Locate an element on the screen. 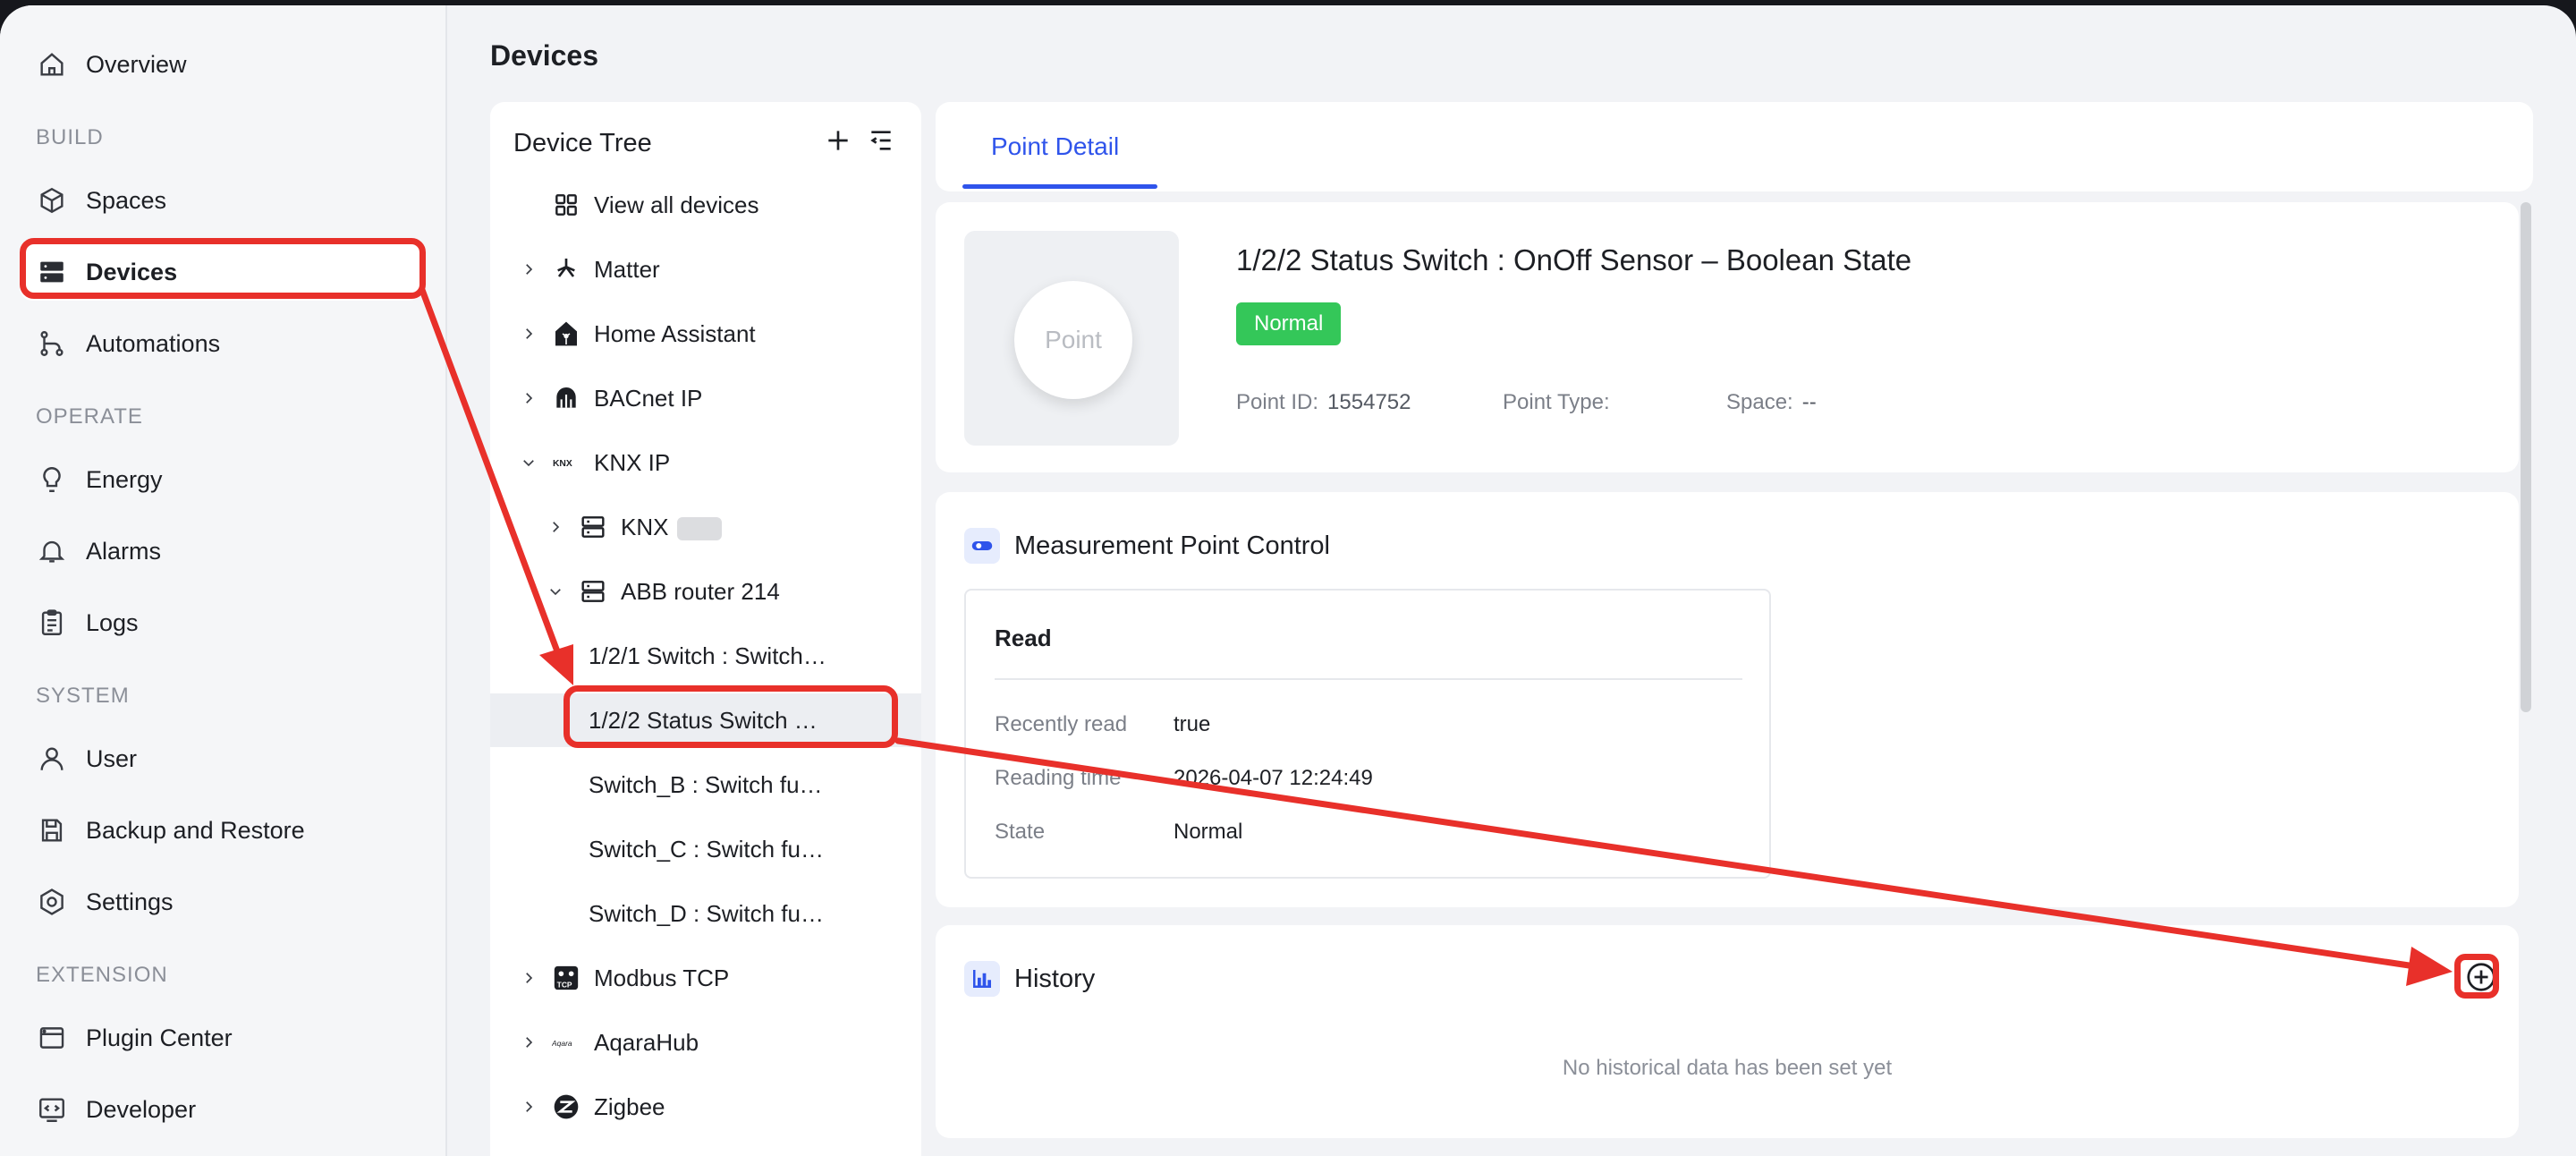 This screenshot has width=2576, height=1156. divider is located at coordinates (1368, 679).